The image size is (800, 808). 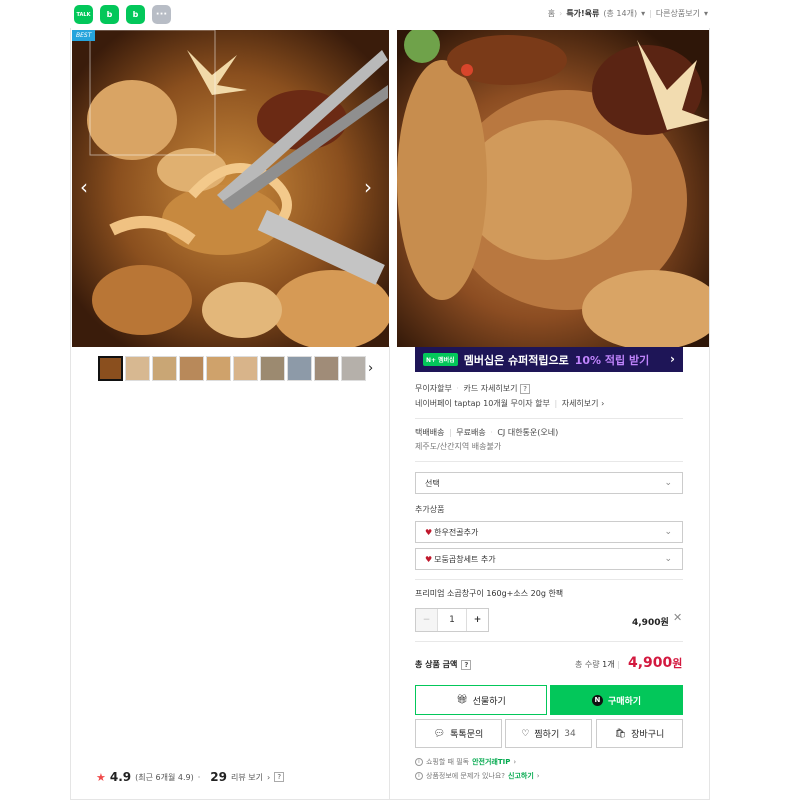 I want to click on cart-label: 장바구니, so click(x=648, y=735).